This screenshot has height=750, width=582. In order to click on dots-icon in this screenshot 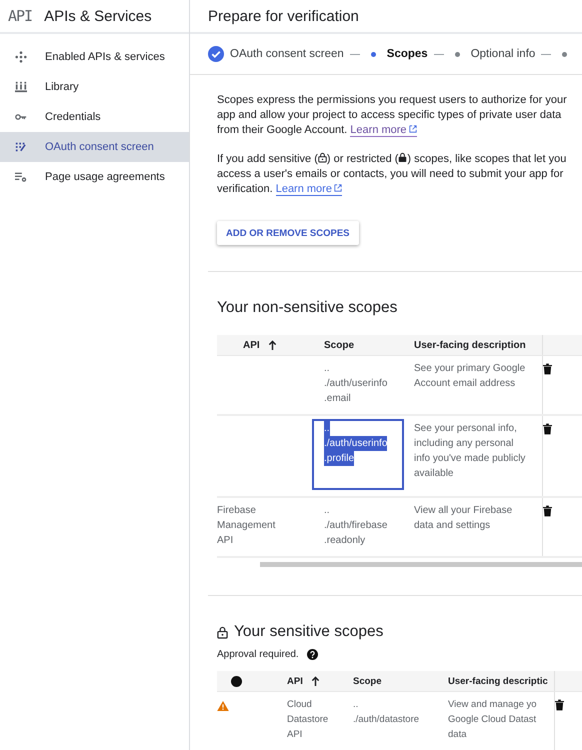, I will do `click(21, 57)`.